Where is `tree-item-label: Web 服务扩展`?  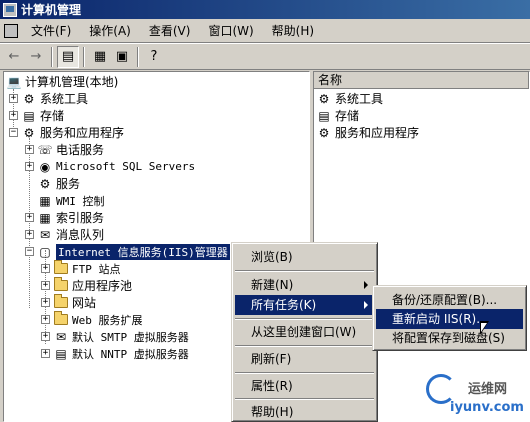 tree-item-label: Web 服务扩展 is located at coordinates (107, 320).